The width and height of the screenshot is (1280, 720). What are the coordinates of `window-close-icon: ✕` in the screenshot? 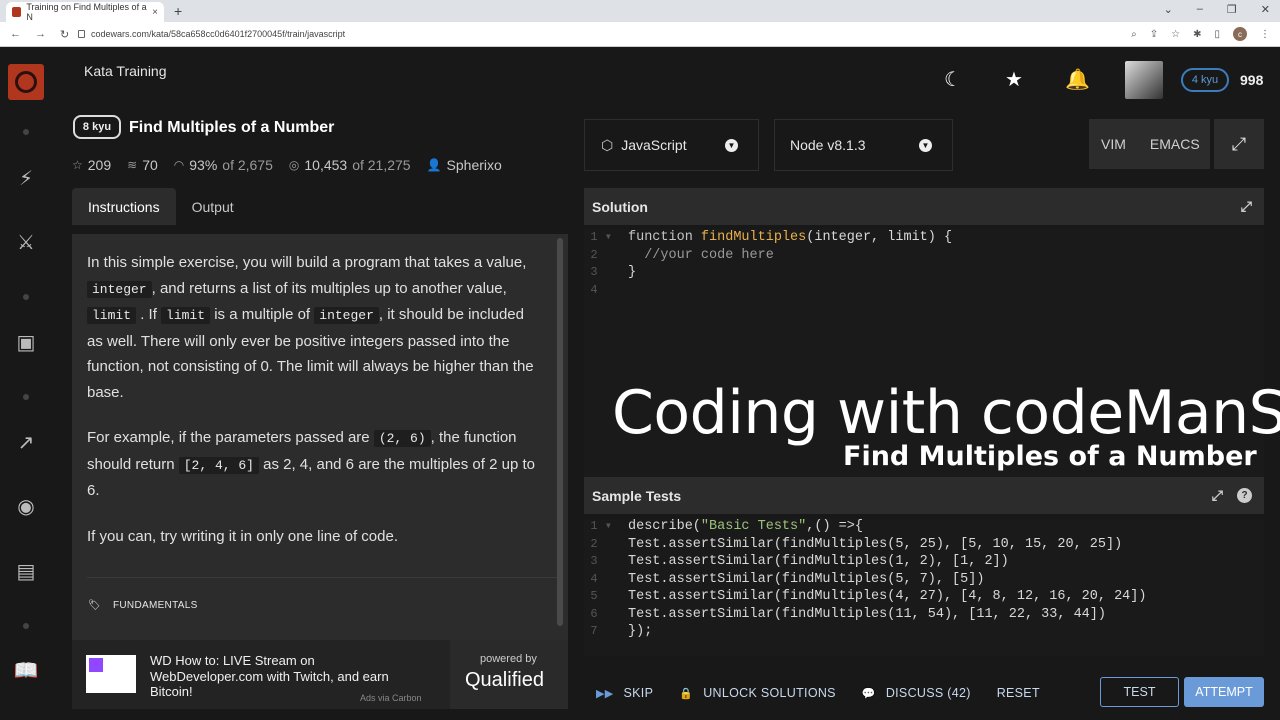 It's located at (1265, 9).